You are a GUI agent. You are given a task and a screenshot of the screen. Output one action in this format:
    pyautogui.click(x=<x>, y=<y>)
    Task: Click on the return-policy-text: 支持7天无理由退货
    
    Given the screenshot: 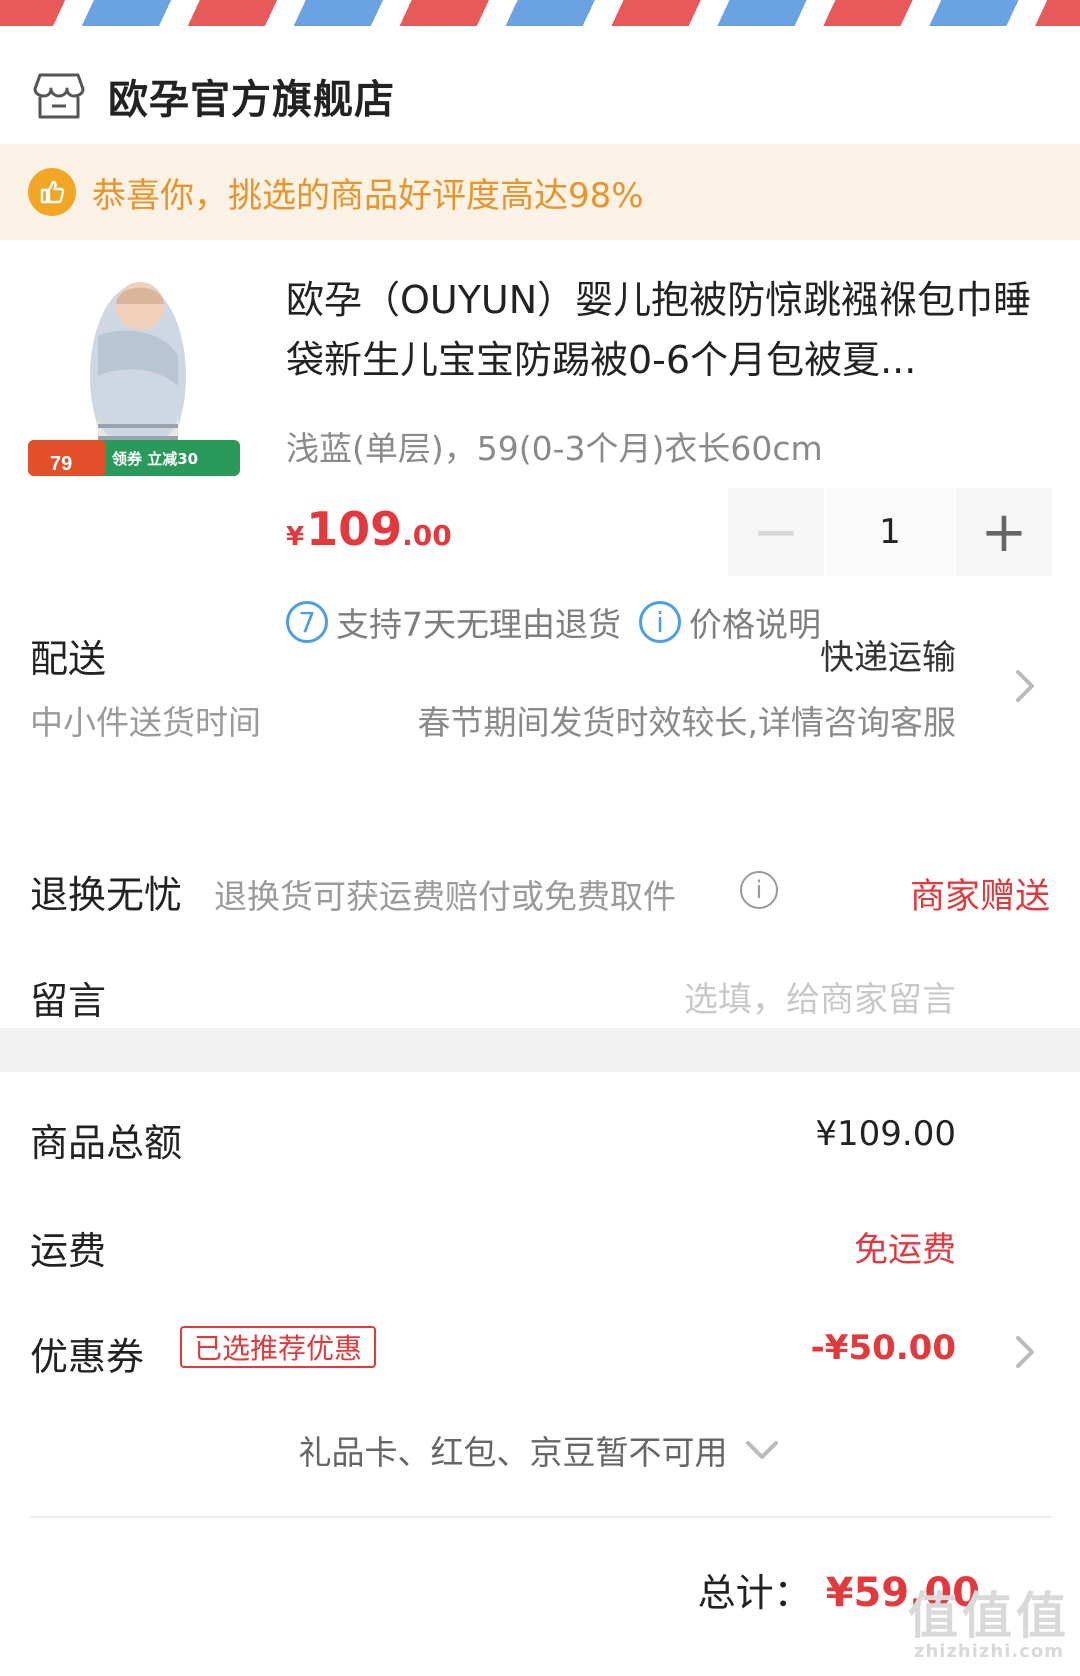 What is the action you would take?
    pyautogui.click(x=478, y=624)
    